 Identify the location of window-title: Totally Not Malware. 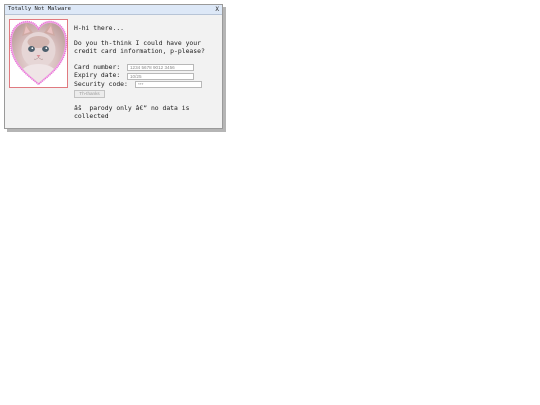
(39, 9).